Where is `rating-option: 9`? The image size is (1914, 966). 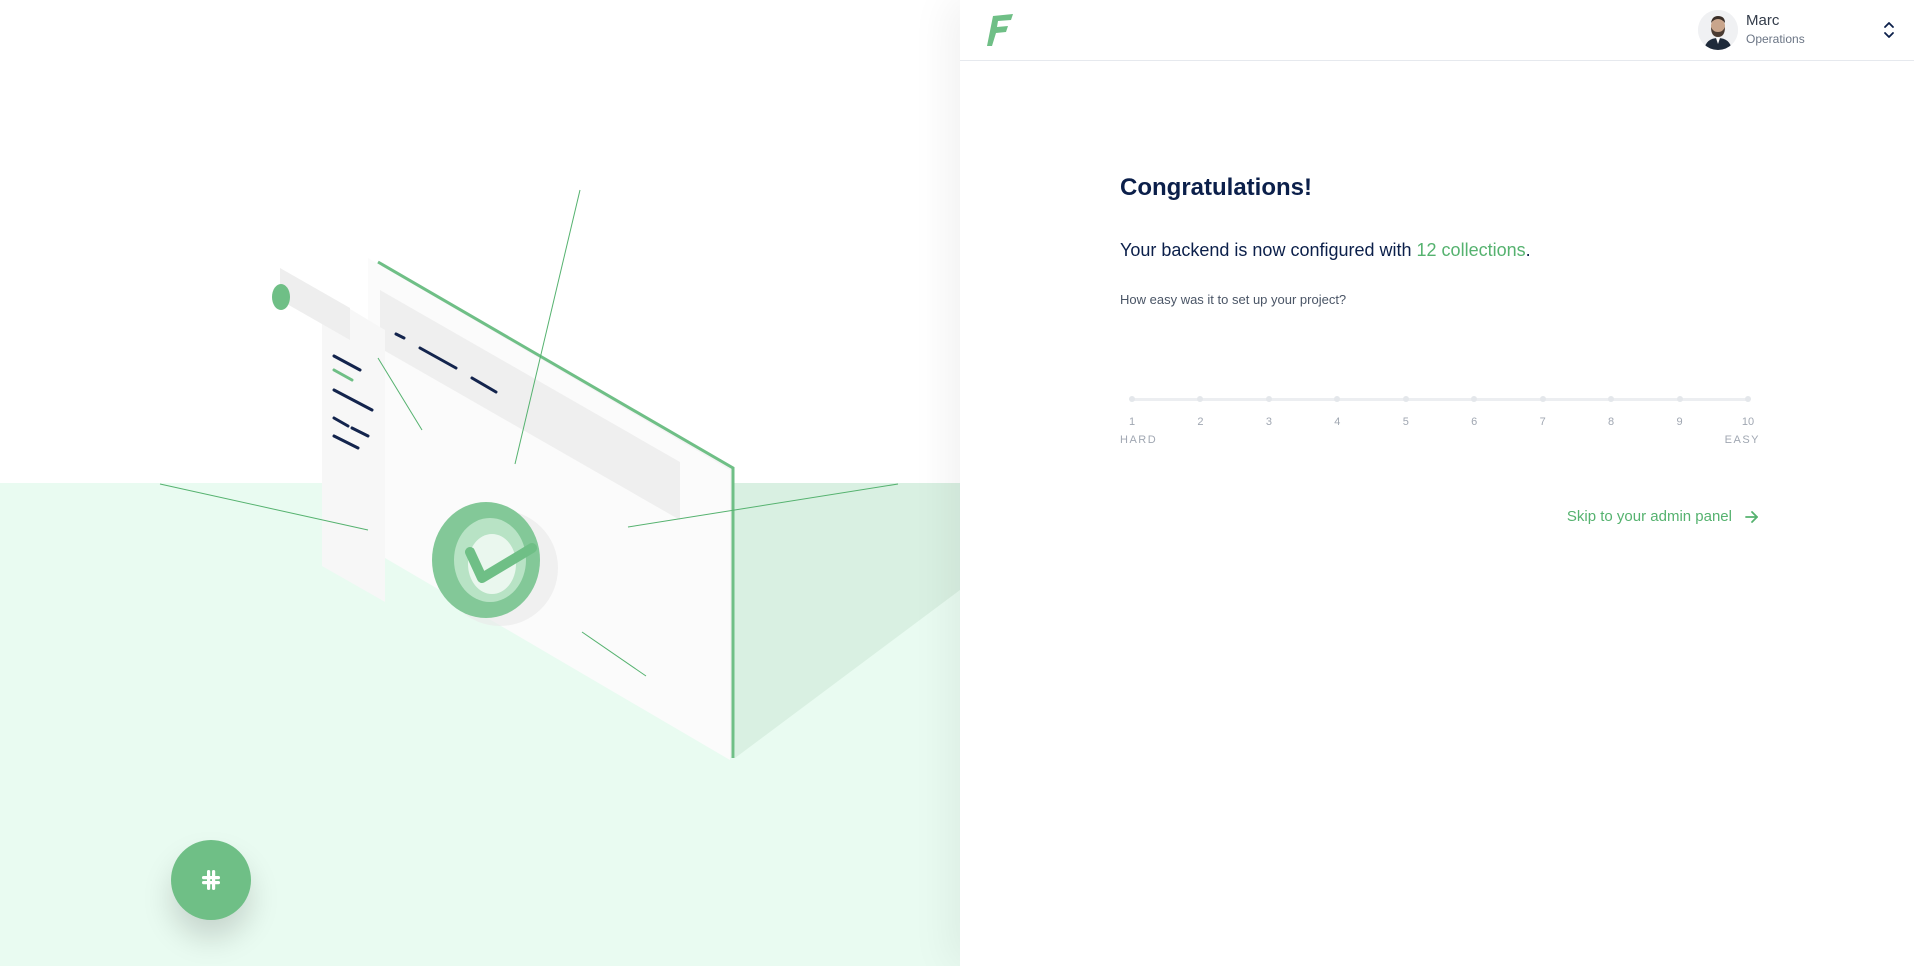 rating-option: 9 is located at coordinates (1680, 422).